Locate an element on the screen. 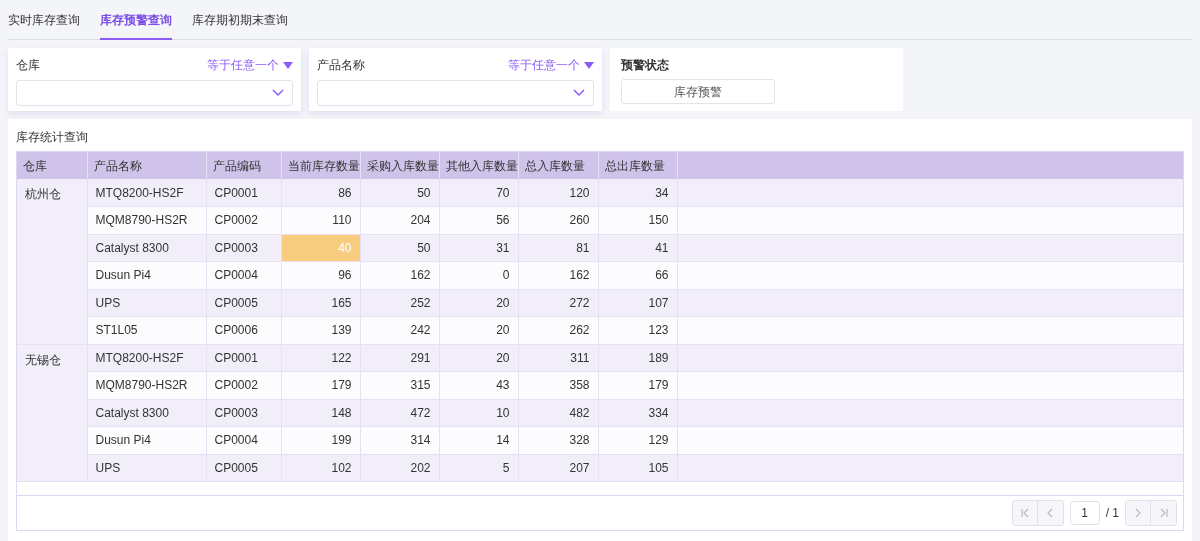 This screenshot has width=1200, height=541. table-cell: 102 is located at coordinates (320, 468).